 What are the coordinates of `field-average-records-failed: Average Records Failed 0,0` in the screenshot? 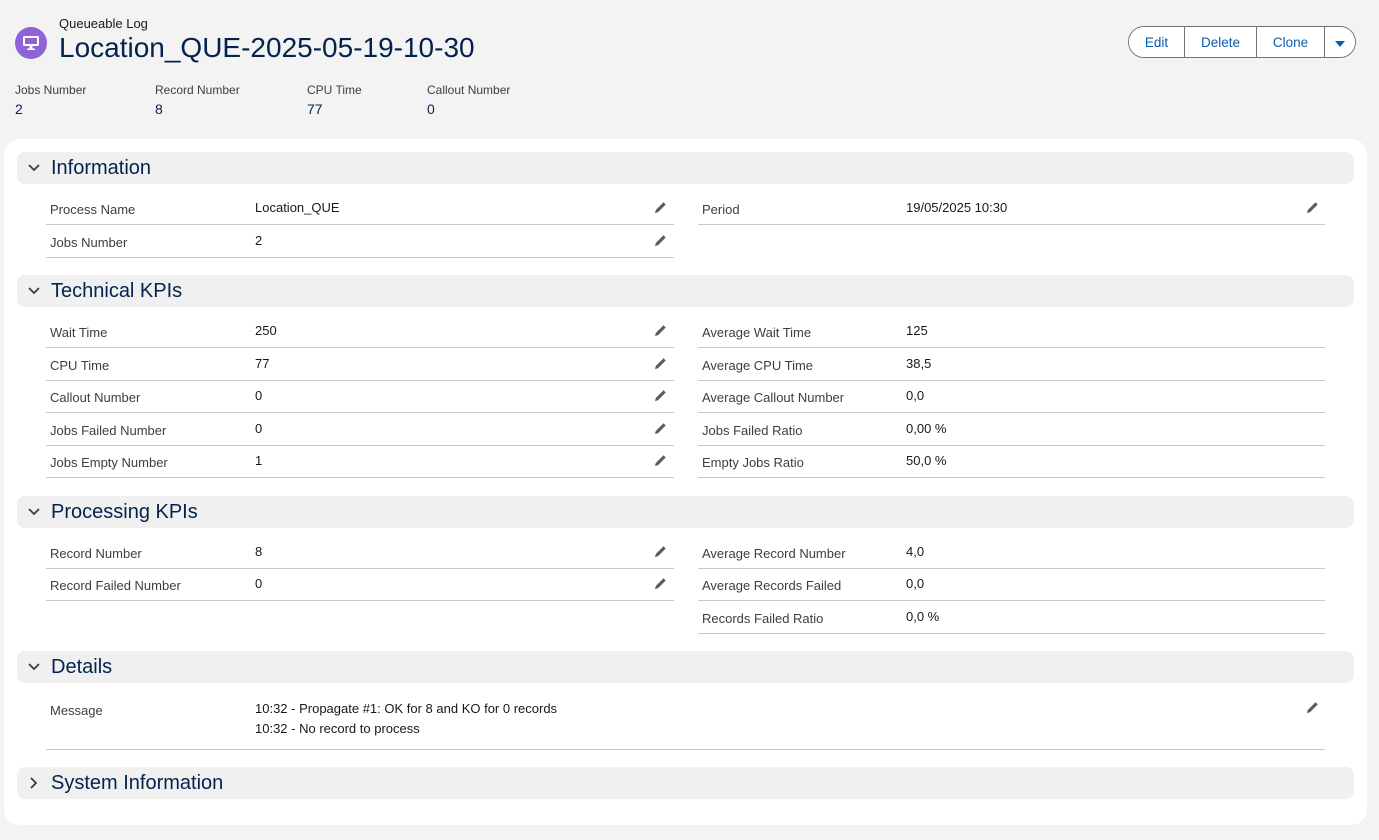 It's located at (1011, 584).